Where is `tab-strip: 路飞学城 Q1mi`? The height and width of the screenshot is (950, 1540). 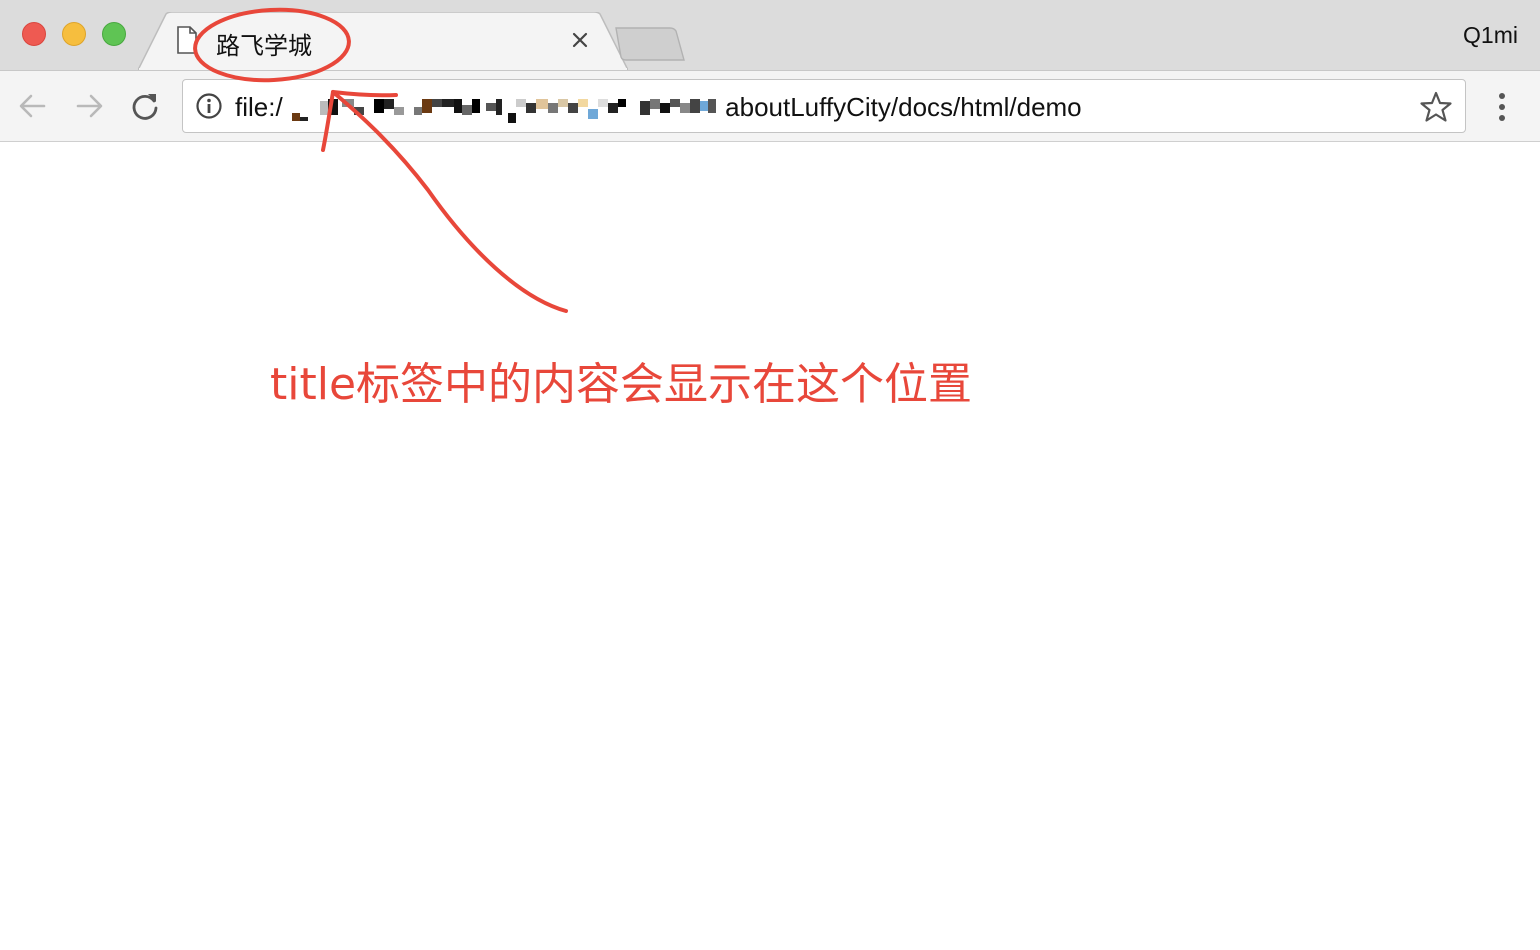 tab-strip: 路飞学城 Q1mi is located at coordinates (770, 36).